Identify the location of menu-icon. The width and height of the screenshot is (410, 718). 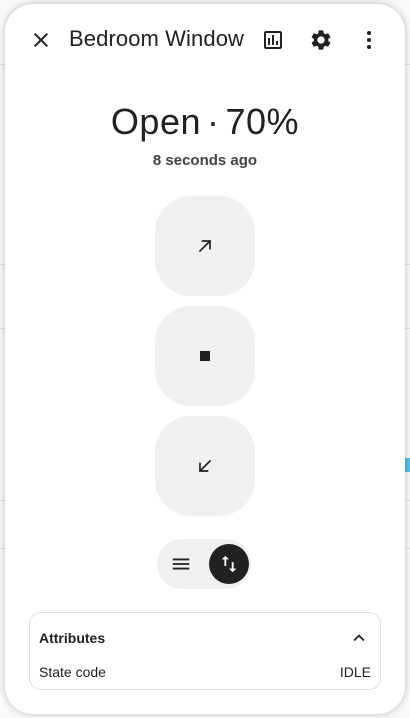
(181, 564).